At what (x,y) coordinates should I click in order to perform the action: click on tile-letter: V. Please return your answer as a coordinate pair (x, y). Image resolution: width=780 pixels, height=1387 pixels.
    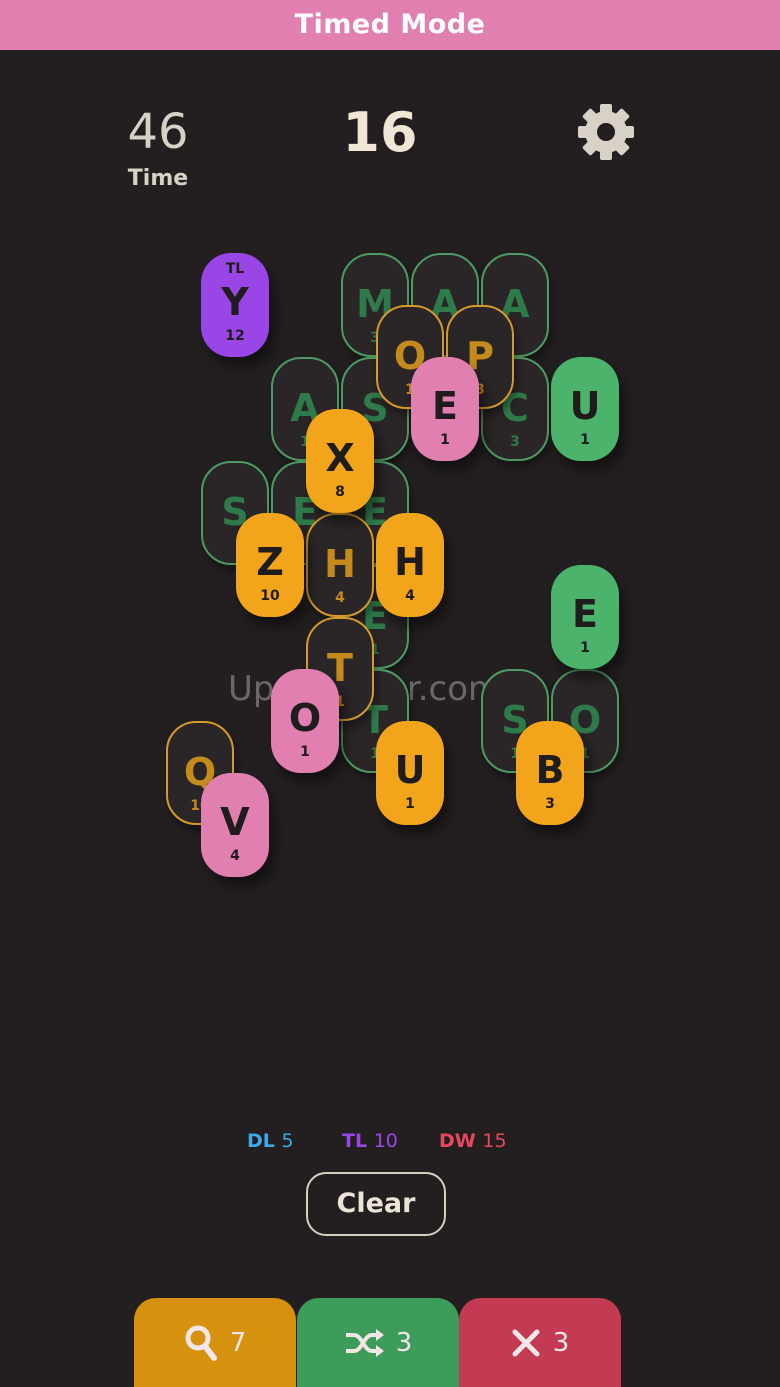
    Looking at the image, I should click on (235, 822).